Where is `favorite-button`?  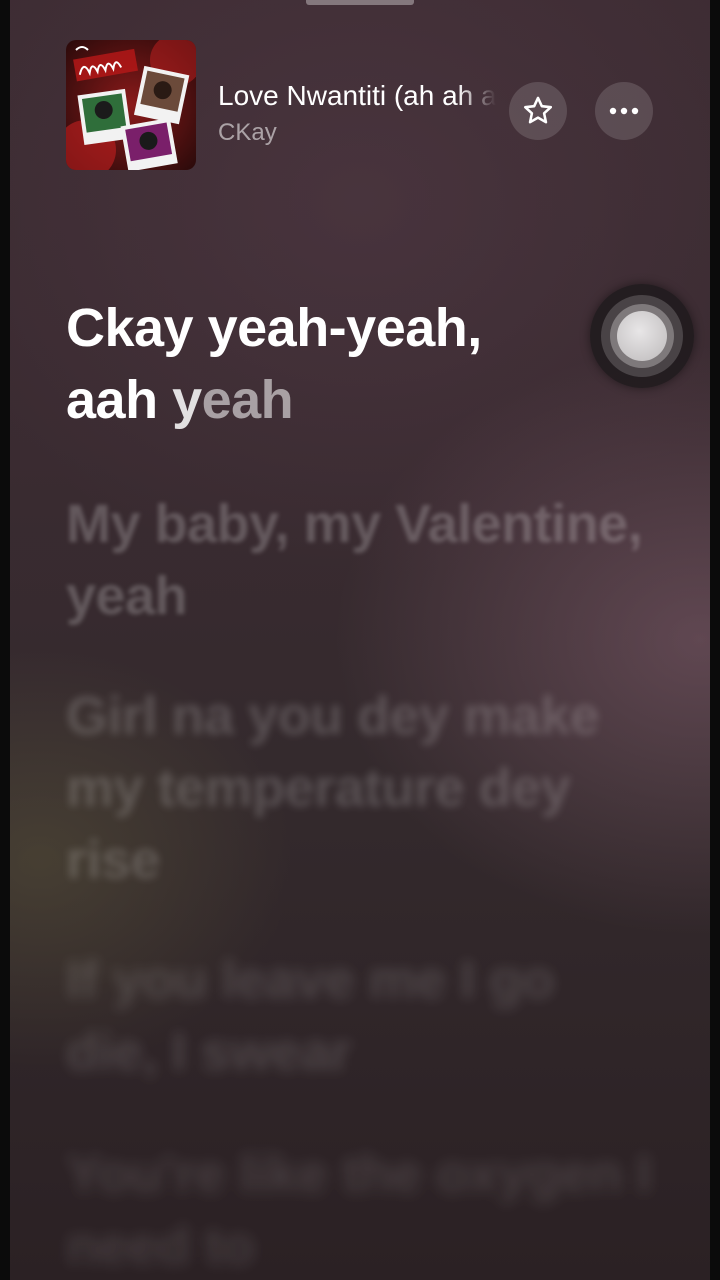
favorite-button is located at coordinates (538, 111).